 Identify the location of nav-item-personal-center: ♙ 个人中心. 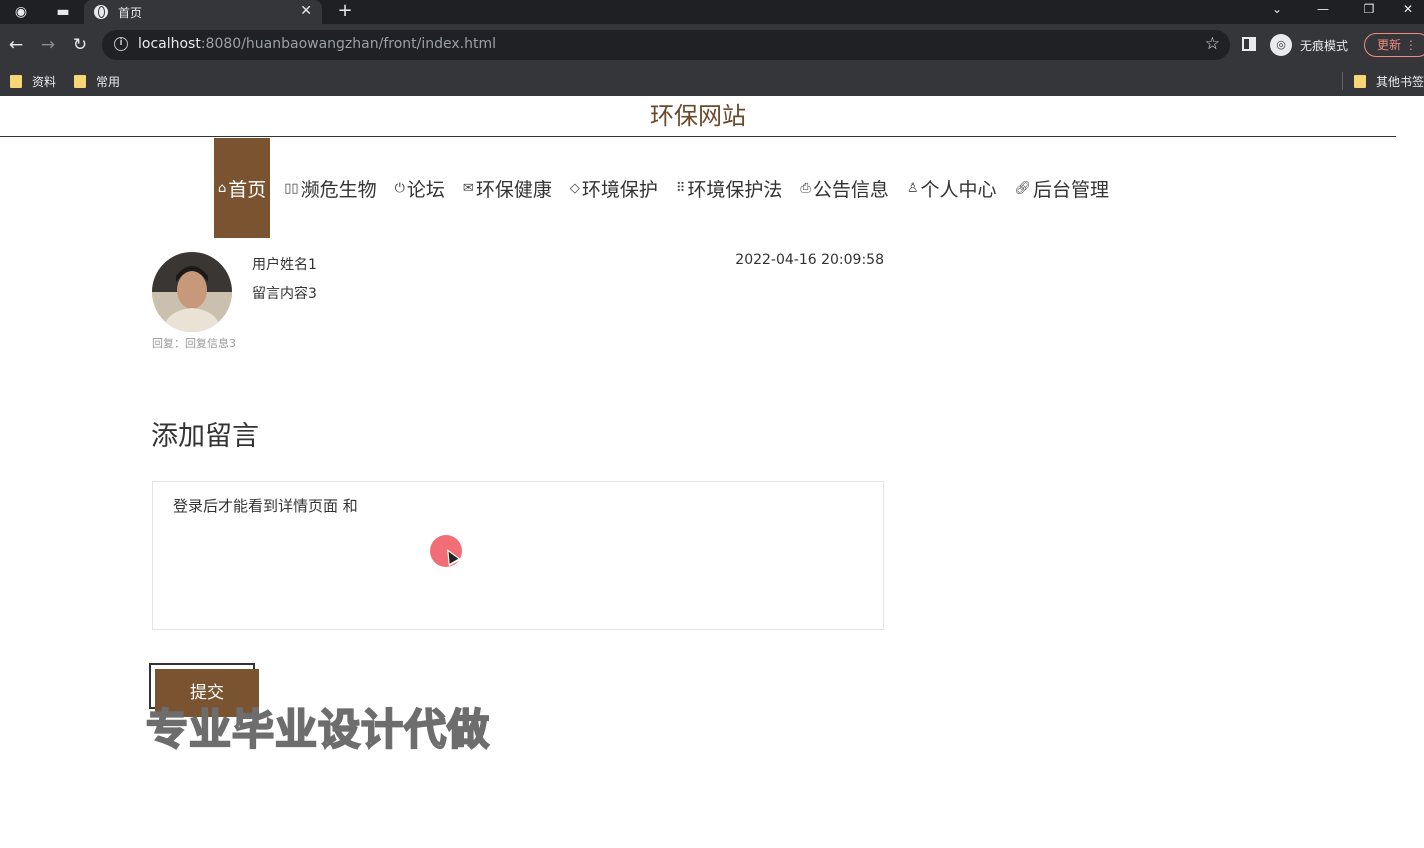
(952, 188).